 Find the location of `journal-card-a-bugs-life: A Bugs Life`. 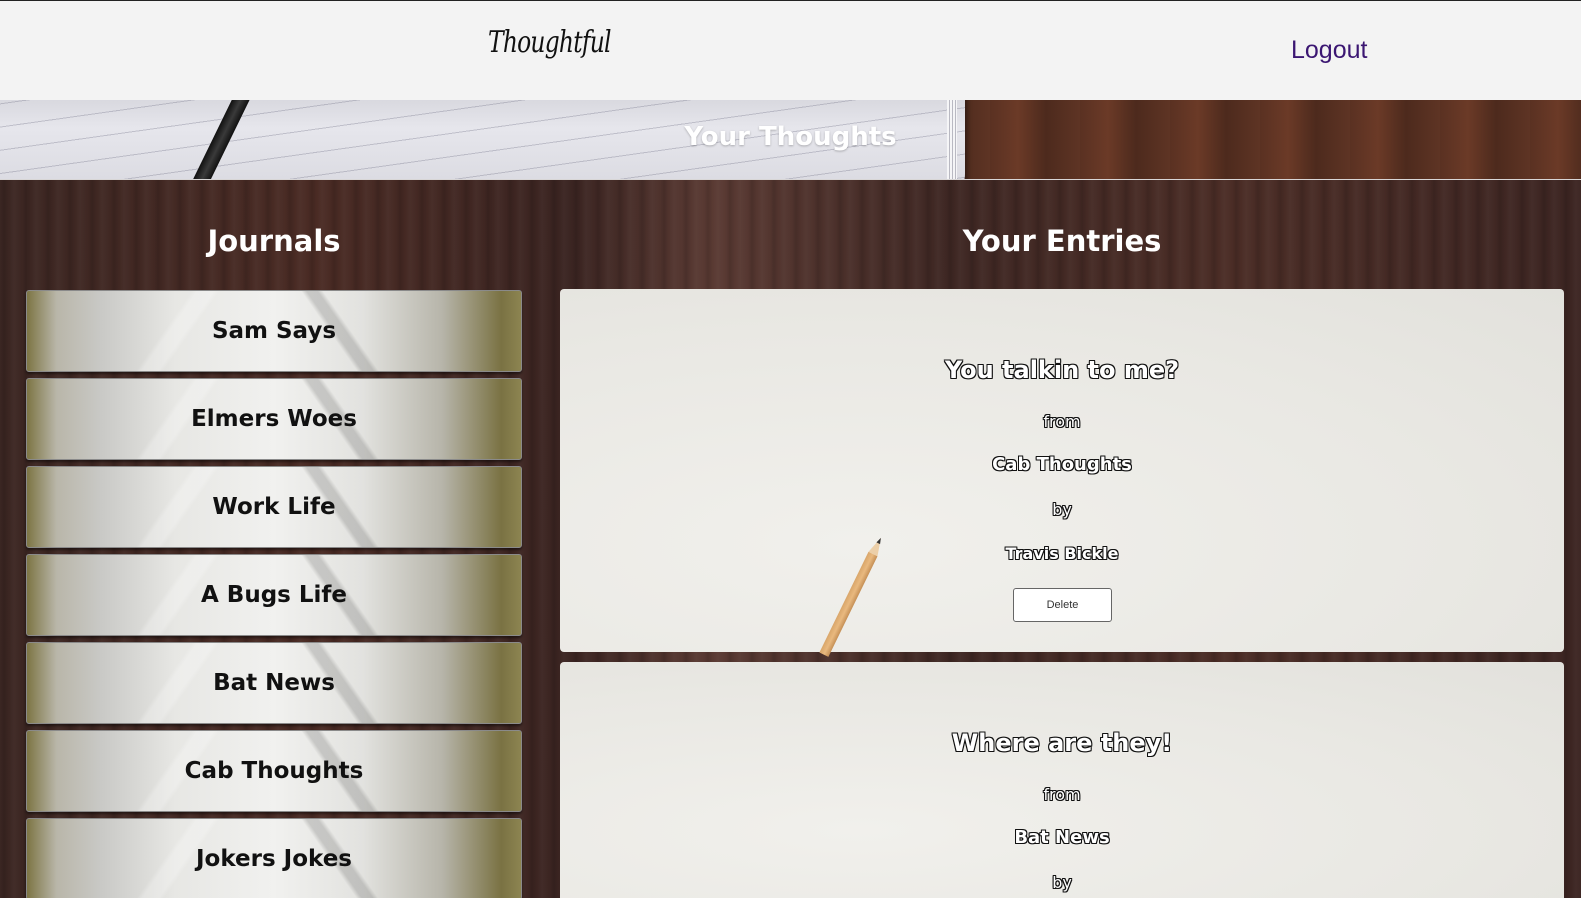

journal-card-a-bugs-life: A Bugs Life is located at coordinates (274, 595).